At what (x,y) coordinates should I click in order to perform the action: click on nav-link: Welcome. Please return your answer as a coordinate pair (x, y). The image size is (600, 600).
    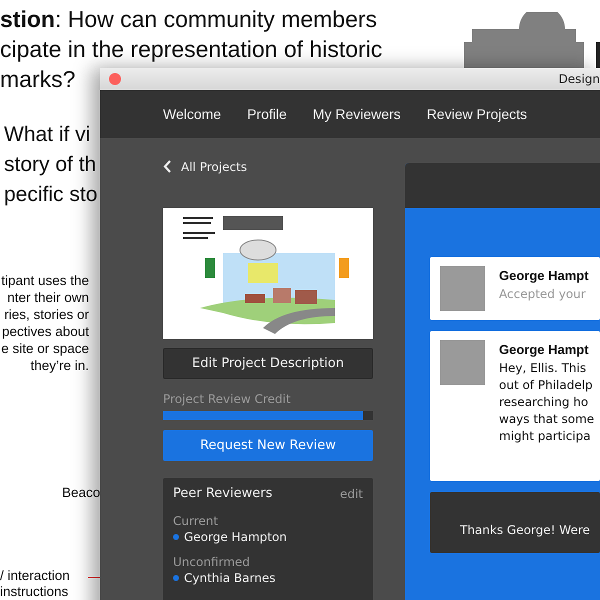
    Looking at the image, I should click on (192, 114).